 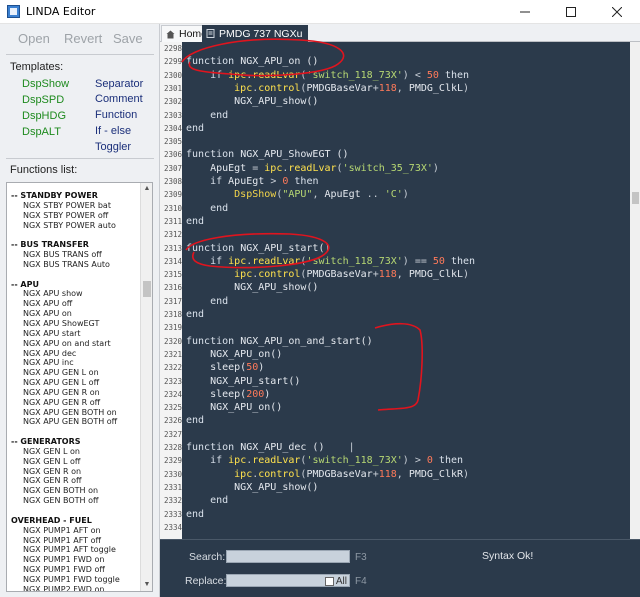 What do you see at coordinates (75, 491) in the screenshot?
I see `function-list-item: NGX GEN BOTH on` at bounding box center [75, 491].